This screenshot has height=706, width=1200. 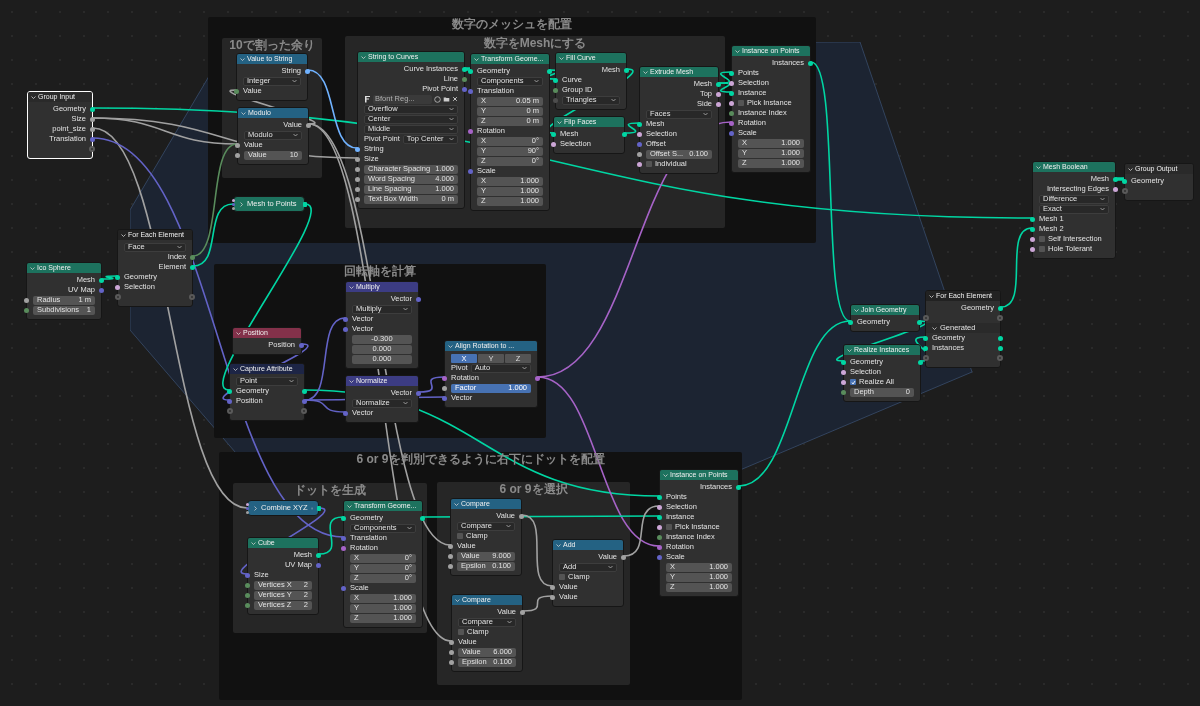 I want to click on node-card, so click(x=411, y=130).